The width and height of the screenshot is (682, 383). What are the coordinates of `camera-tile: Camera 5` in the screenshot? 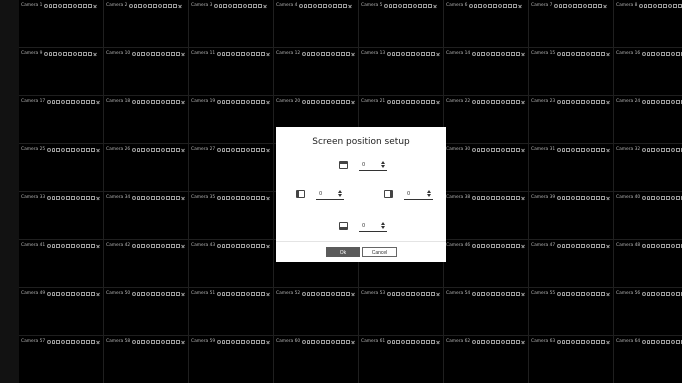 It's located at (401, 24).